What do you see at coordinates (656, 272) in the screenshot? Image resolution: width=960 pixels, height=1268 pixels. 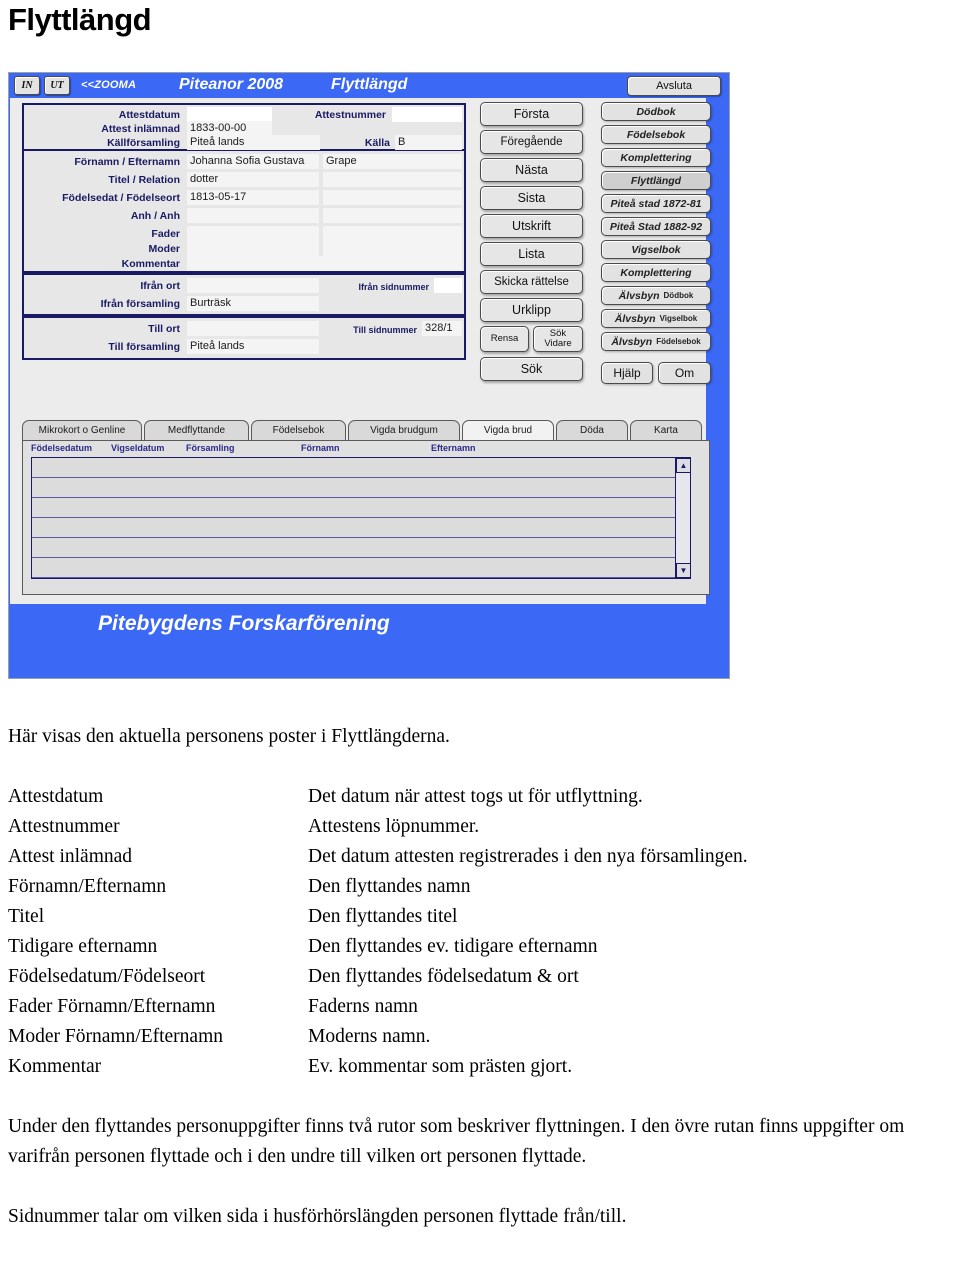 I see `button-komplettering-2: Komplettering` at bounding box center [656, 272].